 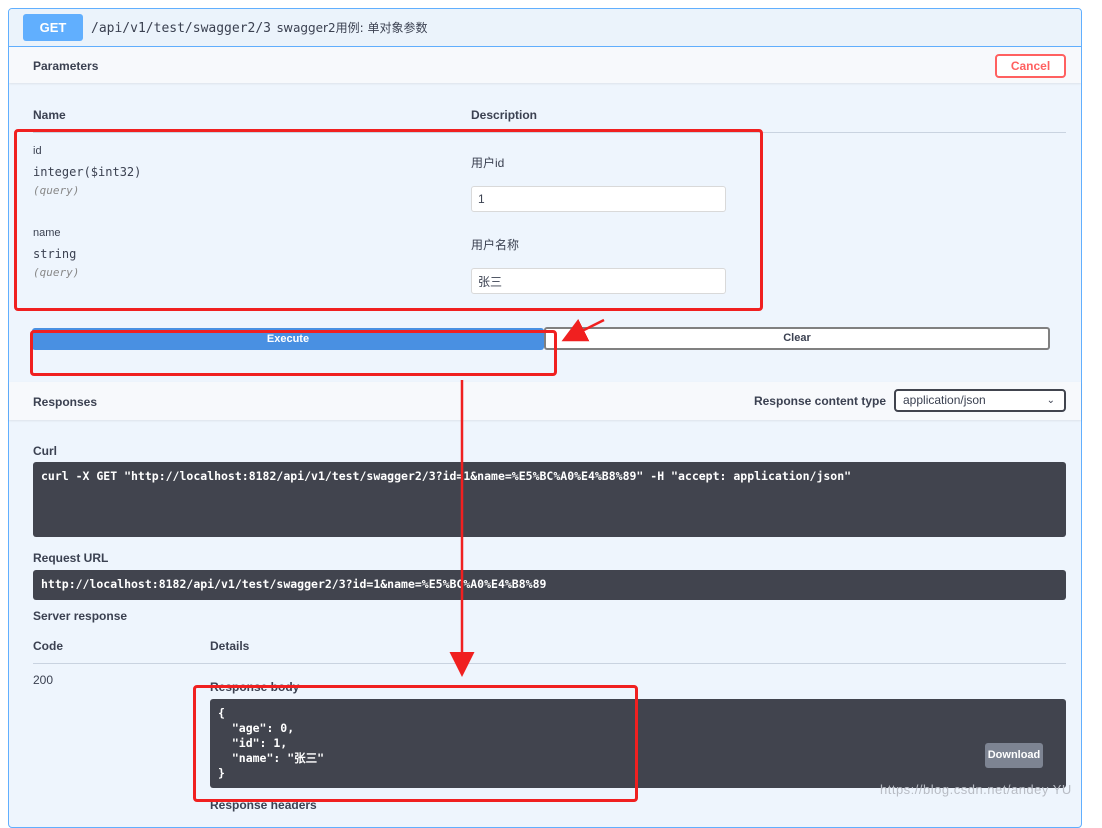 What do you see at coordinates (976, 789) in the screenshot?
I see `watermark-text: https://blog.csdn.net/andey YU` at bounding box center [976, 789].